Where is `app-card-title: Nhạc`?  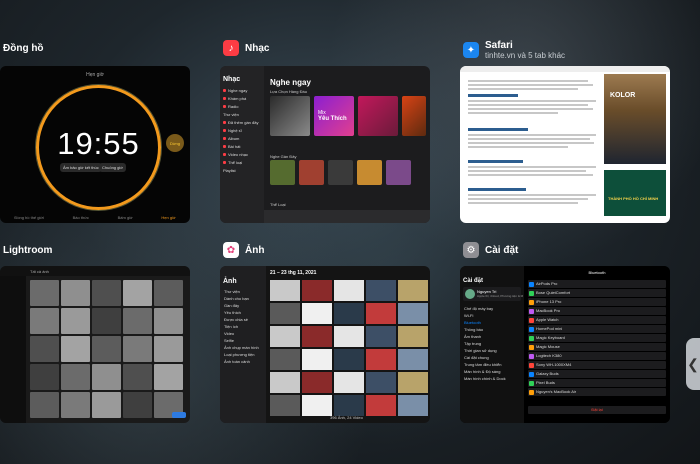
app-card-title: Nhạc is located at coordinates (257, 48).